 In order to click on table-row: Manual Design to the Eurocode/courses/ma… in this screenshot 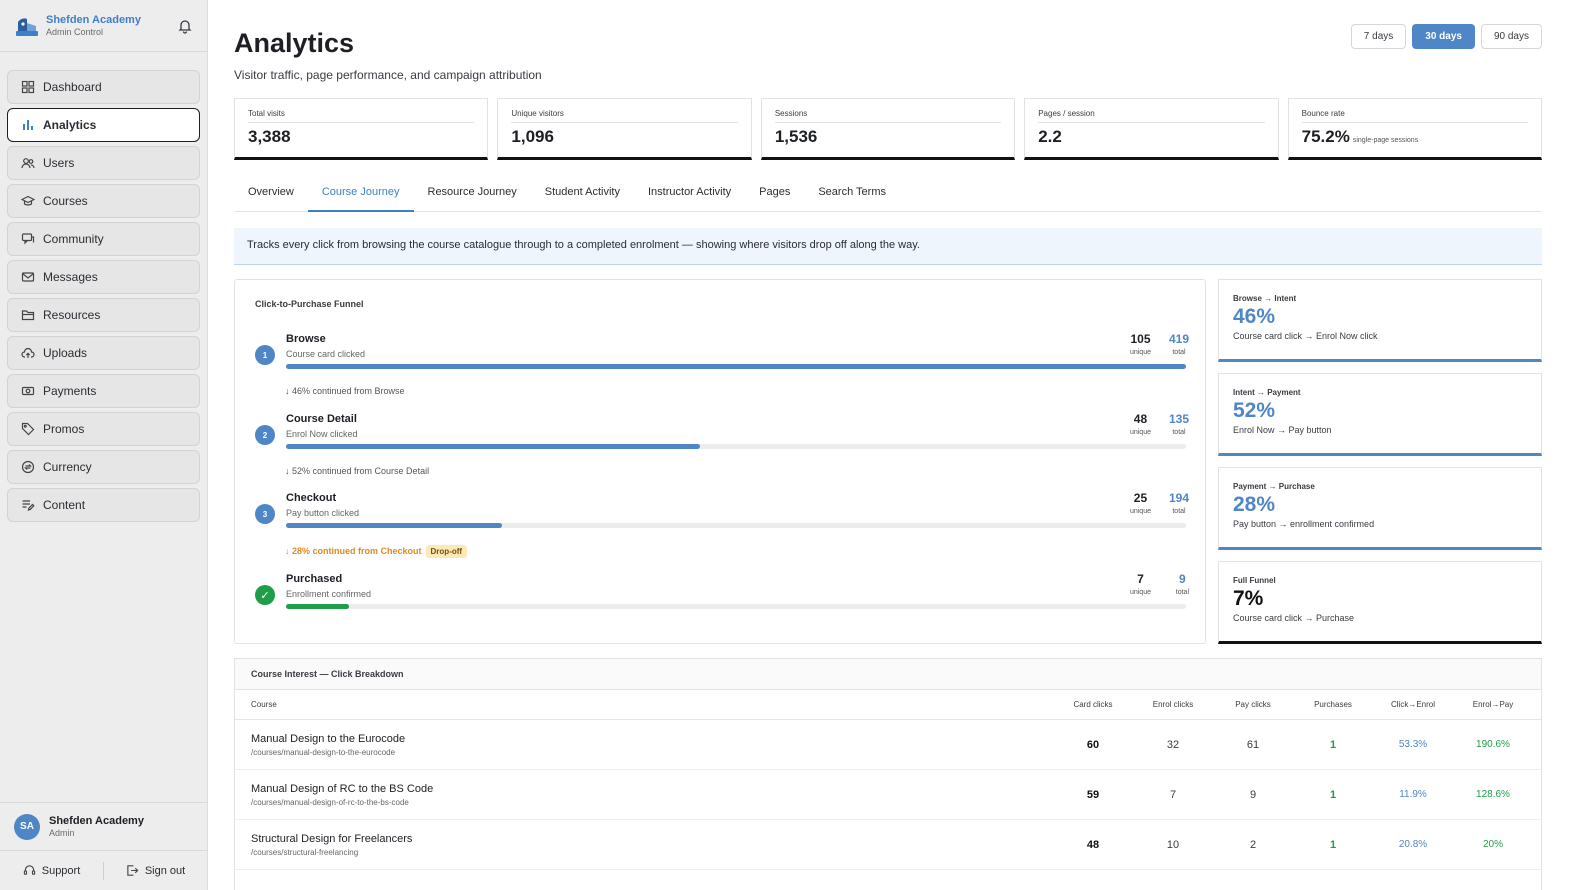, I will do `click(888, 745)`.